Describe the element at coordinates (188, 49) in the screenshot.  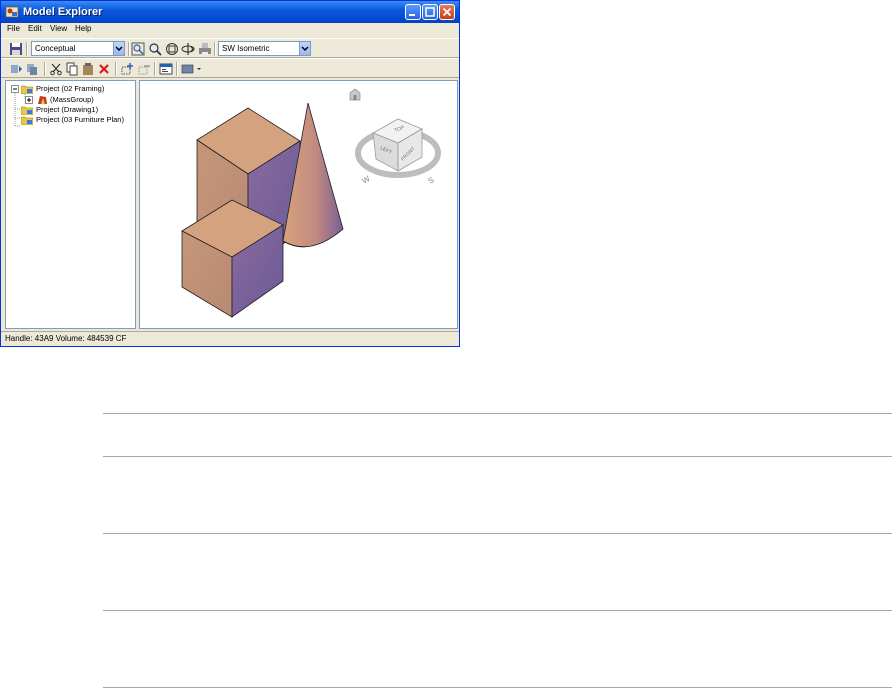
I see `orbit-icon` at that location.